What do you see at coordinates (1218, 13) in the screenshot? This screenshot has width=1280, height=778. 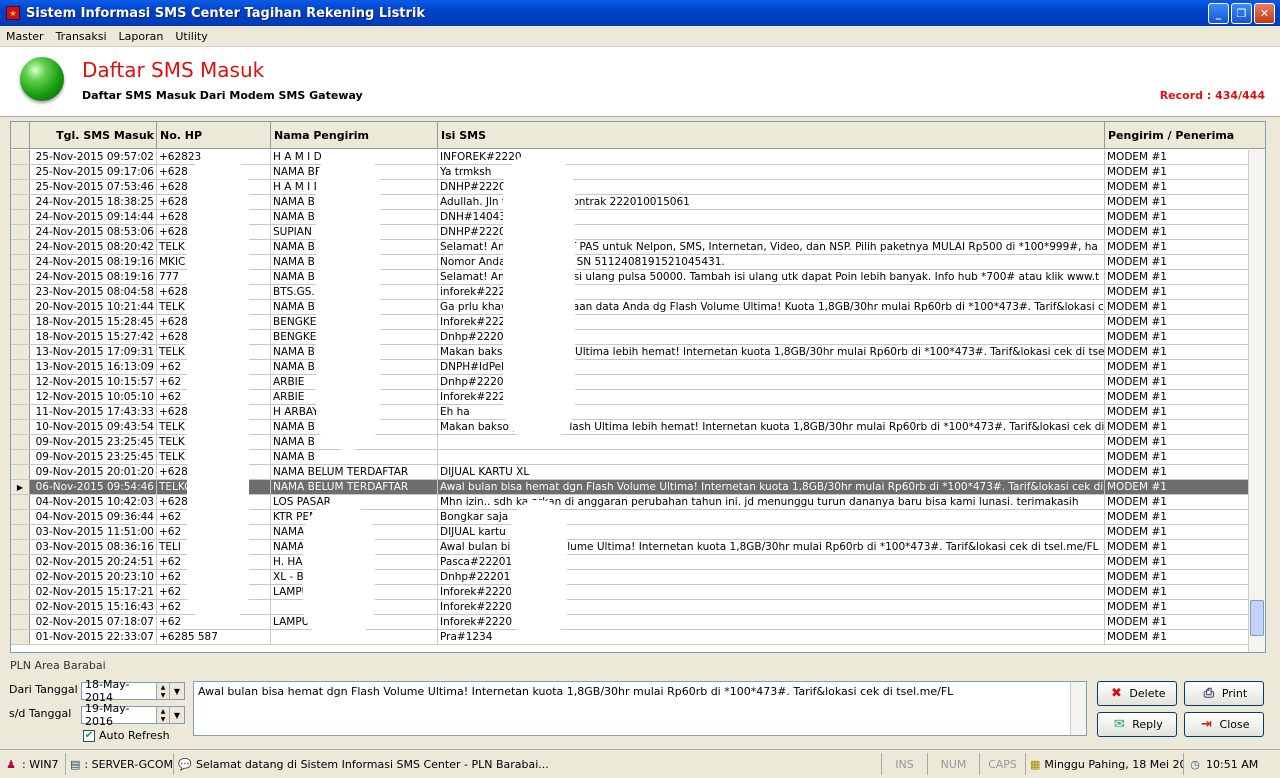 I see `minimize-button: _` at bounding box center [1218, 13].